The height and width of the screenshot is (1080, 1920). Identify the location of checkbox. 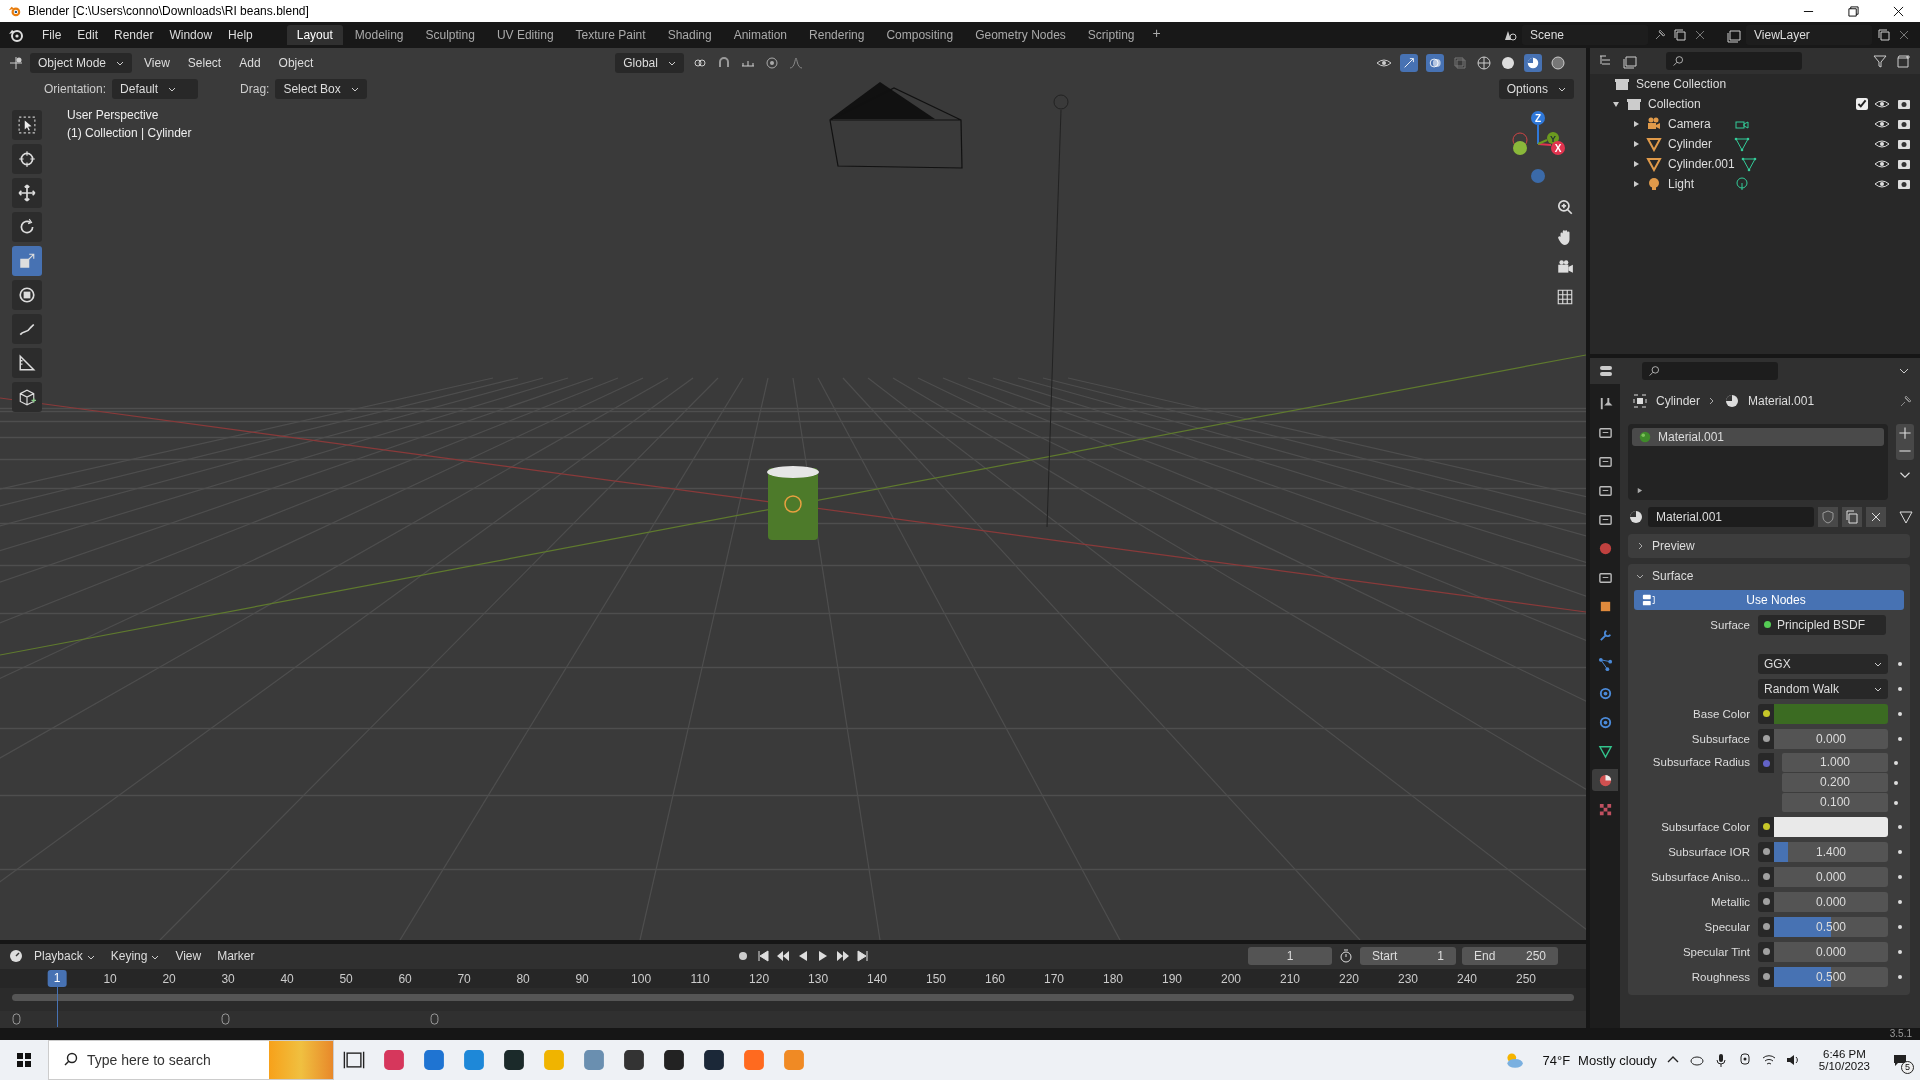
(1862, 104).